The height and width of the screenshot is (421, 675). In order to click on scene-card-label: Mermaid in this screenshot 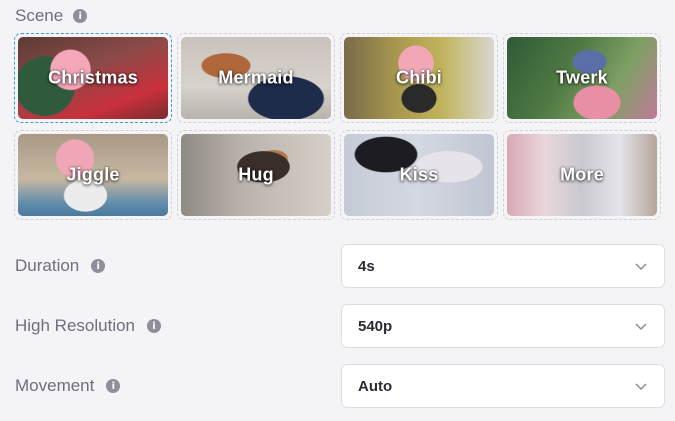, I will do `click(256, 77)`.